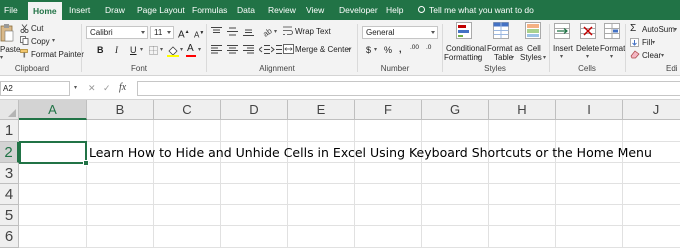  What do you see at coordinates (206, 48) in the screenshot?
I see `group-divider` at bounding box center [206, 48].